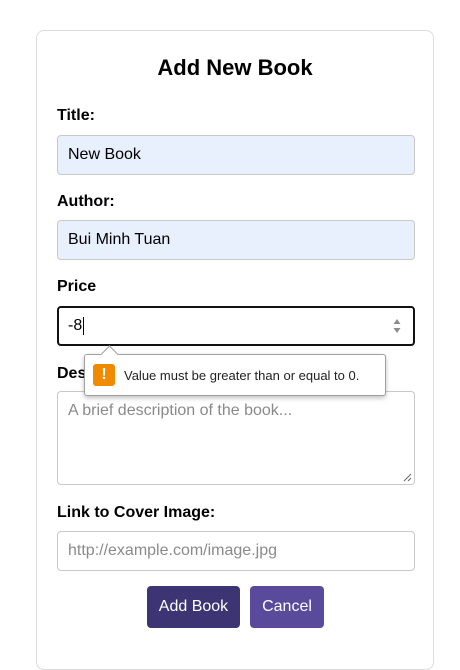 The width and height of the screenshot is (460, 670). Describe the element at coordinates (236, 240) in the screenshot. I see `author-input: Bui Minh Tuan` at that location.